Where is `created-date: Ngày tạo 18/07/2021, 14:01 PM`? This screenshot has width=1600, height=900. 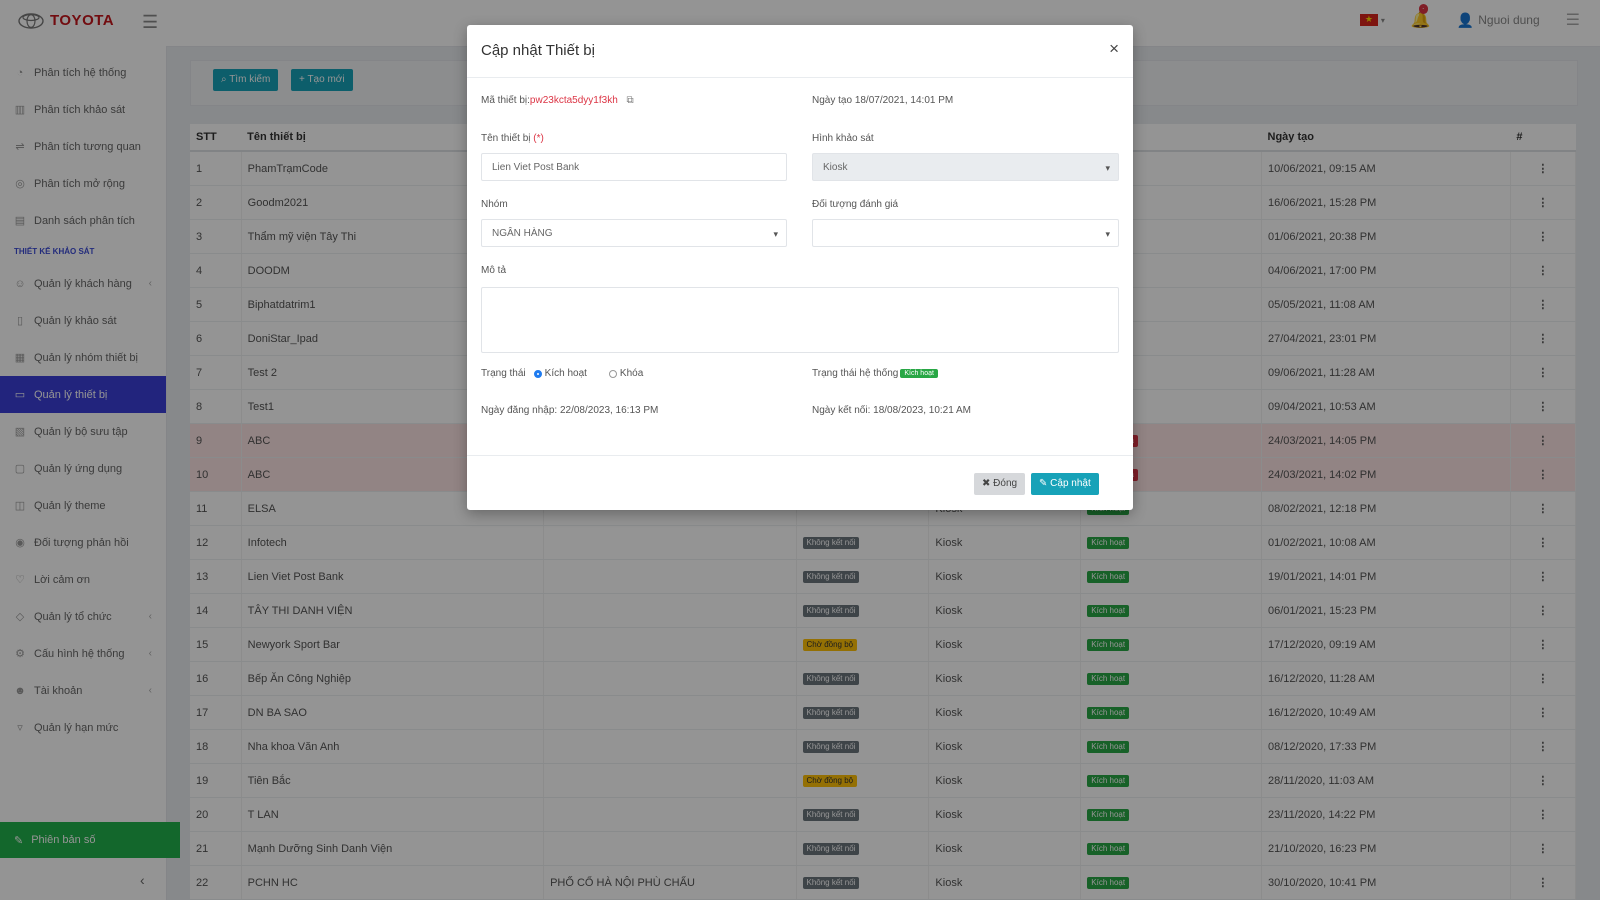 created-date: Ngày tạo 18/07/2021, 14:01 PM is located at coordinates (882, 100).